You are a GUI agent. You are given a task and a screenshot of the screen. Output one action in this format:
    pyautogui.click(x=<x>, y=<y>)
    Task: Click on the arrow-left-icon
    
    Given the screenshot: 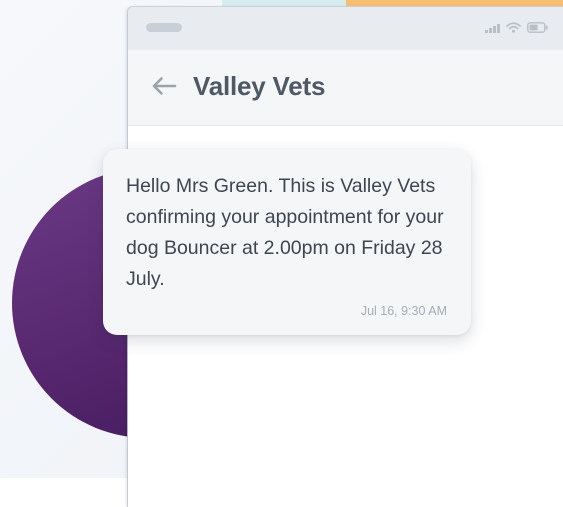 What is the action you would take?
    pyautogui.click(x=164, y=86)
    